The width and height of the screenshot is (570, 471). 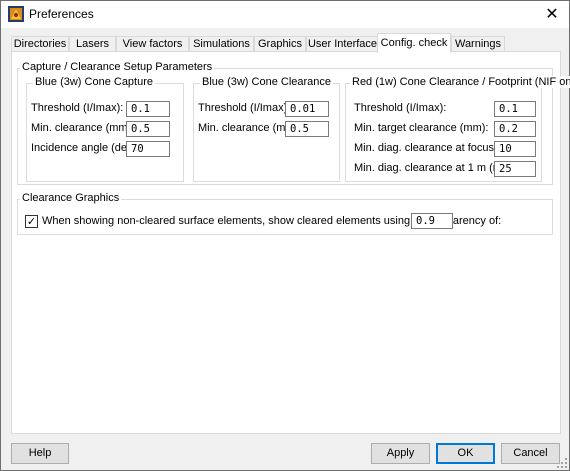 What do you see at coordinates (400, 453) in the screenshot?
I see `apply-button: Apply` at bounding box center [400, 453].